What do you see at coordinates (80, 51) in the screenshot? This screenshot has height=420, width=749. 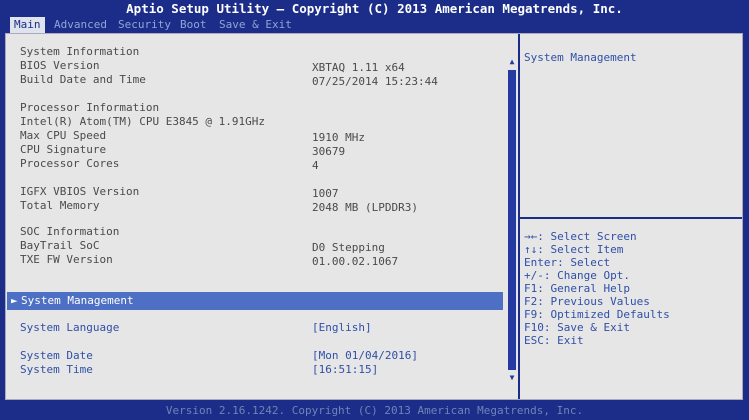 I see `section-system-information: System Information` at bounding box center [80, 51].